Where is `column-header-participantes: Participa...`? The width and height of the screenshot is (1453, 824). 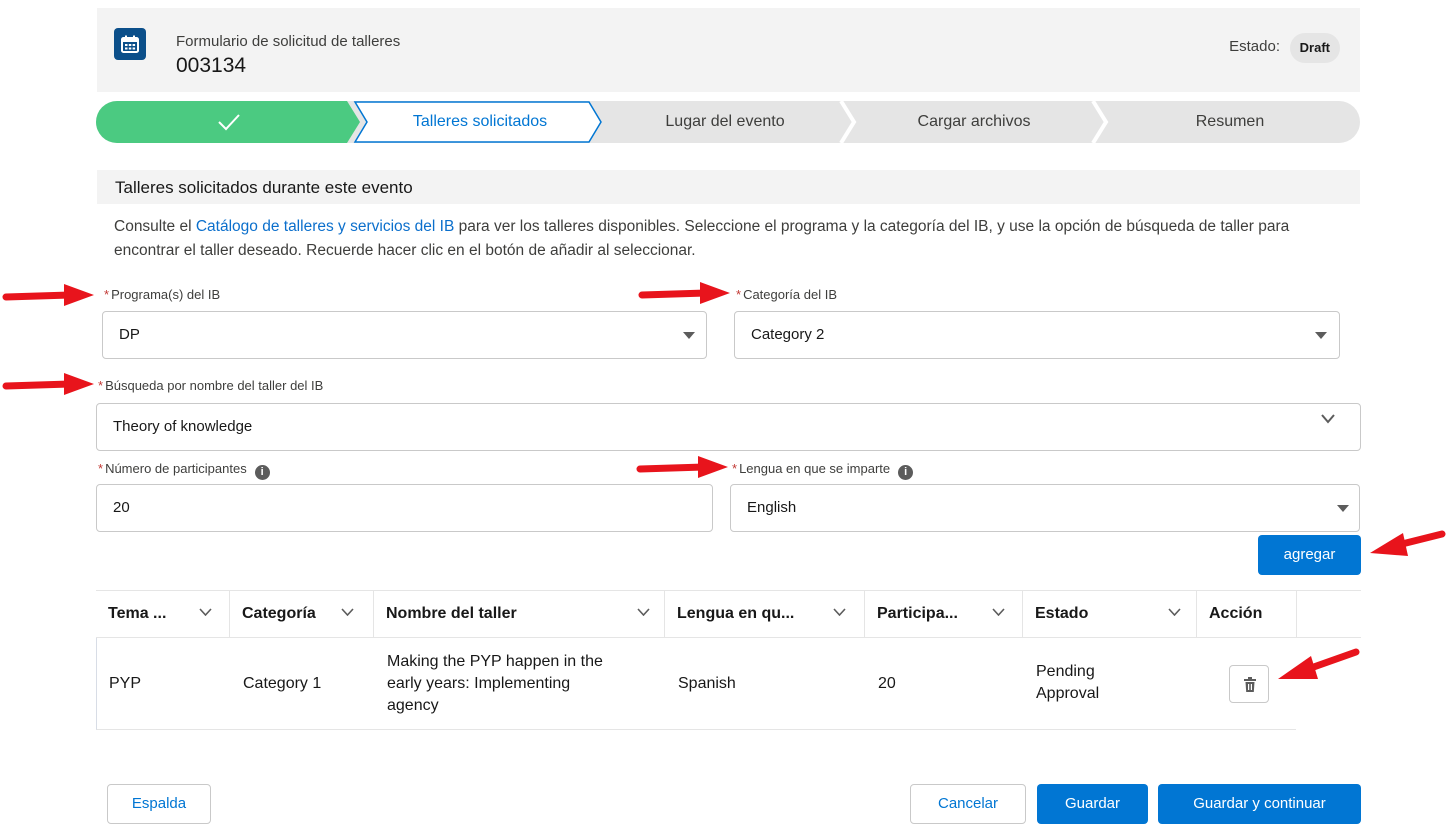 column-header-participantes: Participa... is located at coordinates (944, 614).